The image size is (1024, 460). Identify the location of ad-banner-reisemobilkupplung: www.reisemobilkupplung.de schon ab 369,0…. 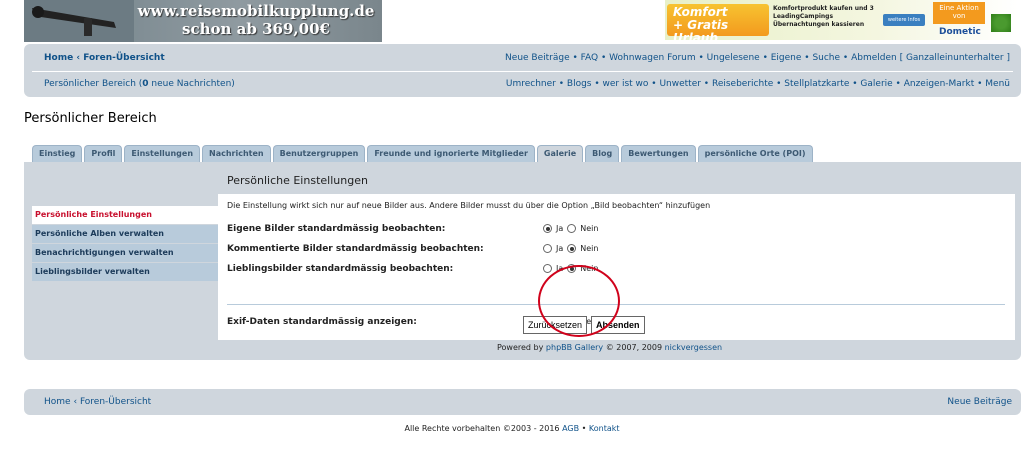
(203, 21).